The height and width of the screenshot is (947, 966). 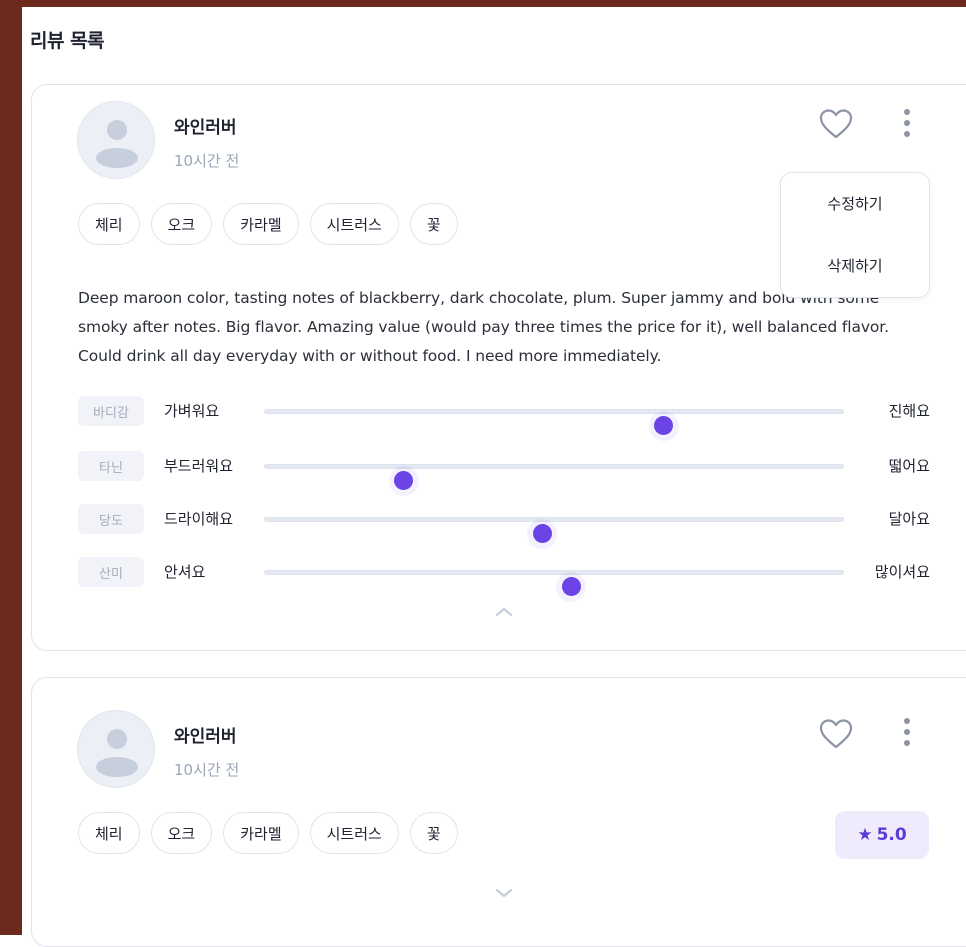 I want to click on rating-badge: ★ 5.0, so click(x=882, y=835).